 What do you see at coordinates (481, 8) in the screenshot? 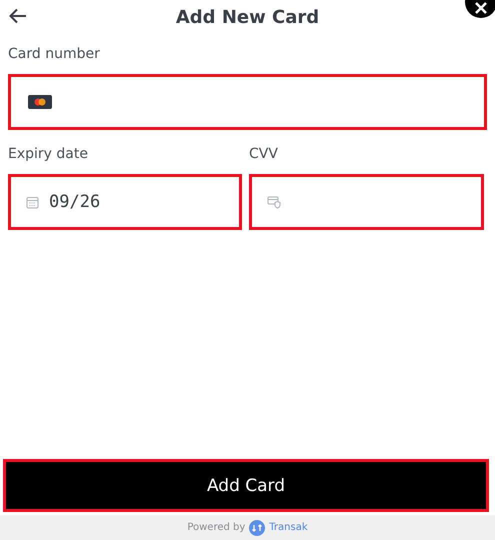
I see `close-icon` at bounding box center [481, 8].